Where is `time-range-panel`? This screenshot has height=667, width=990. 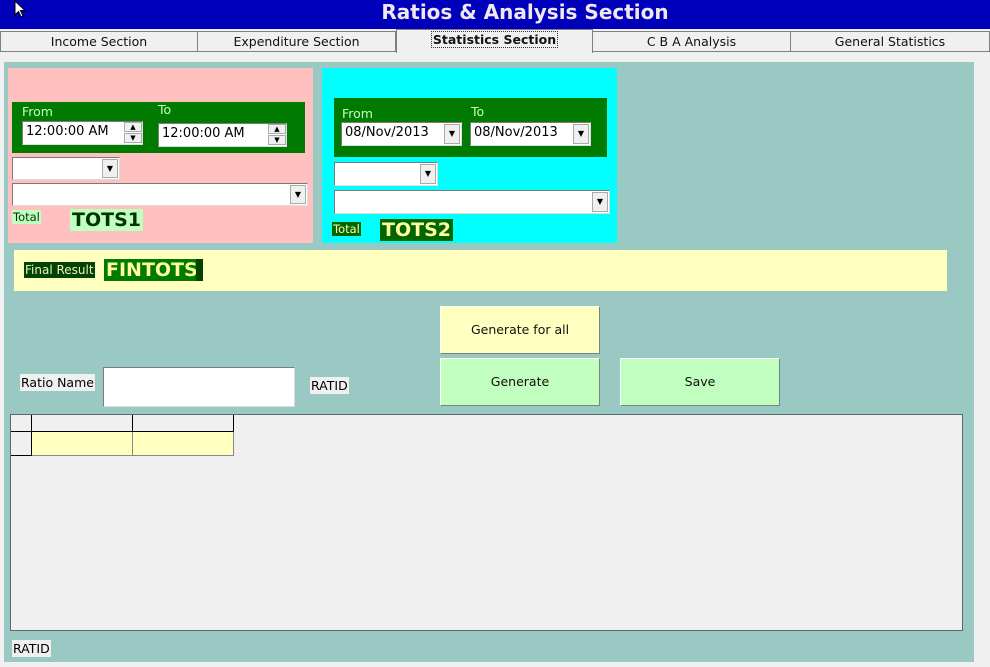 time-range-panel is located at coordinates (160, 155).